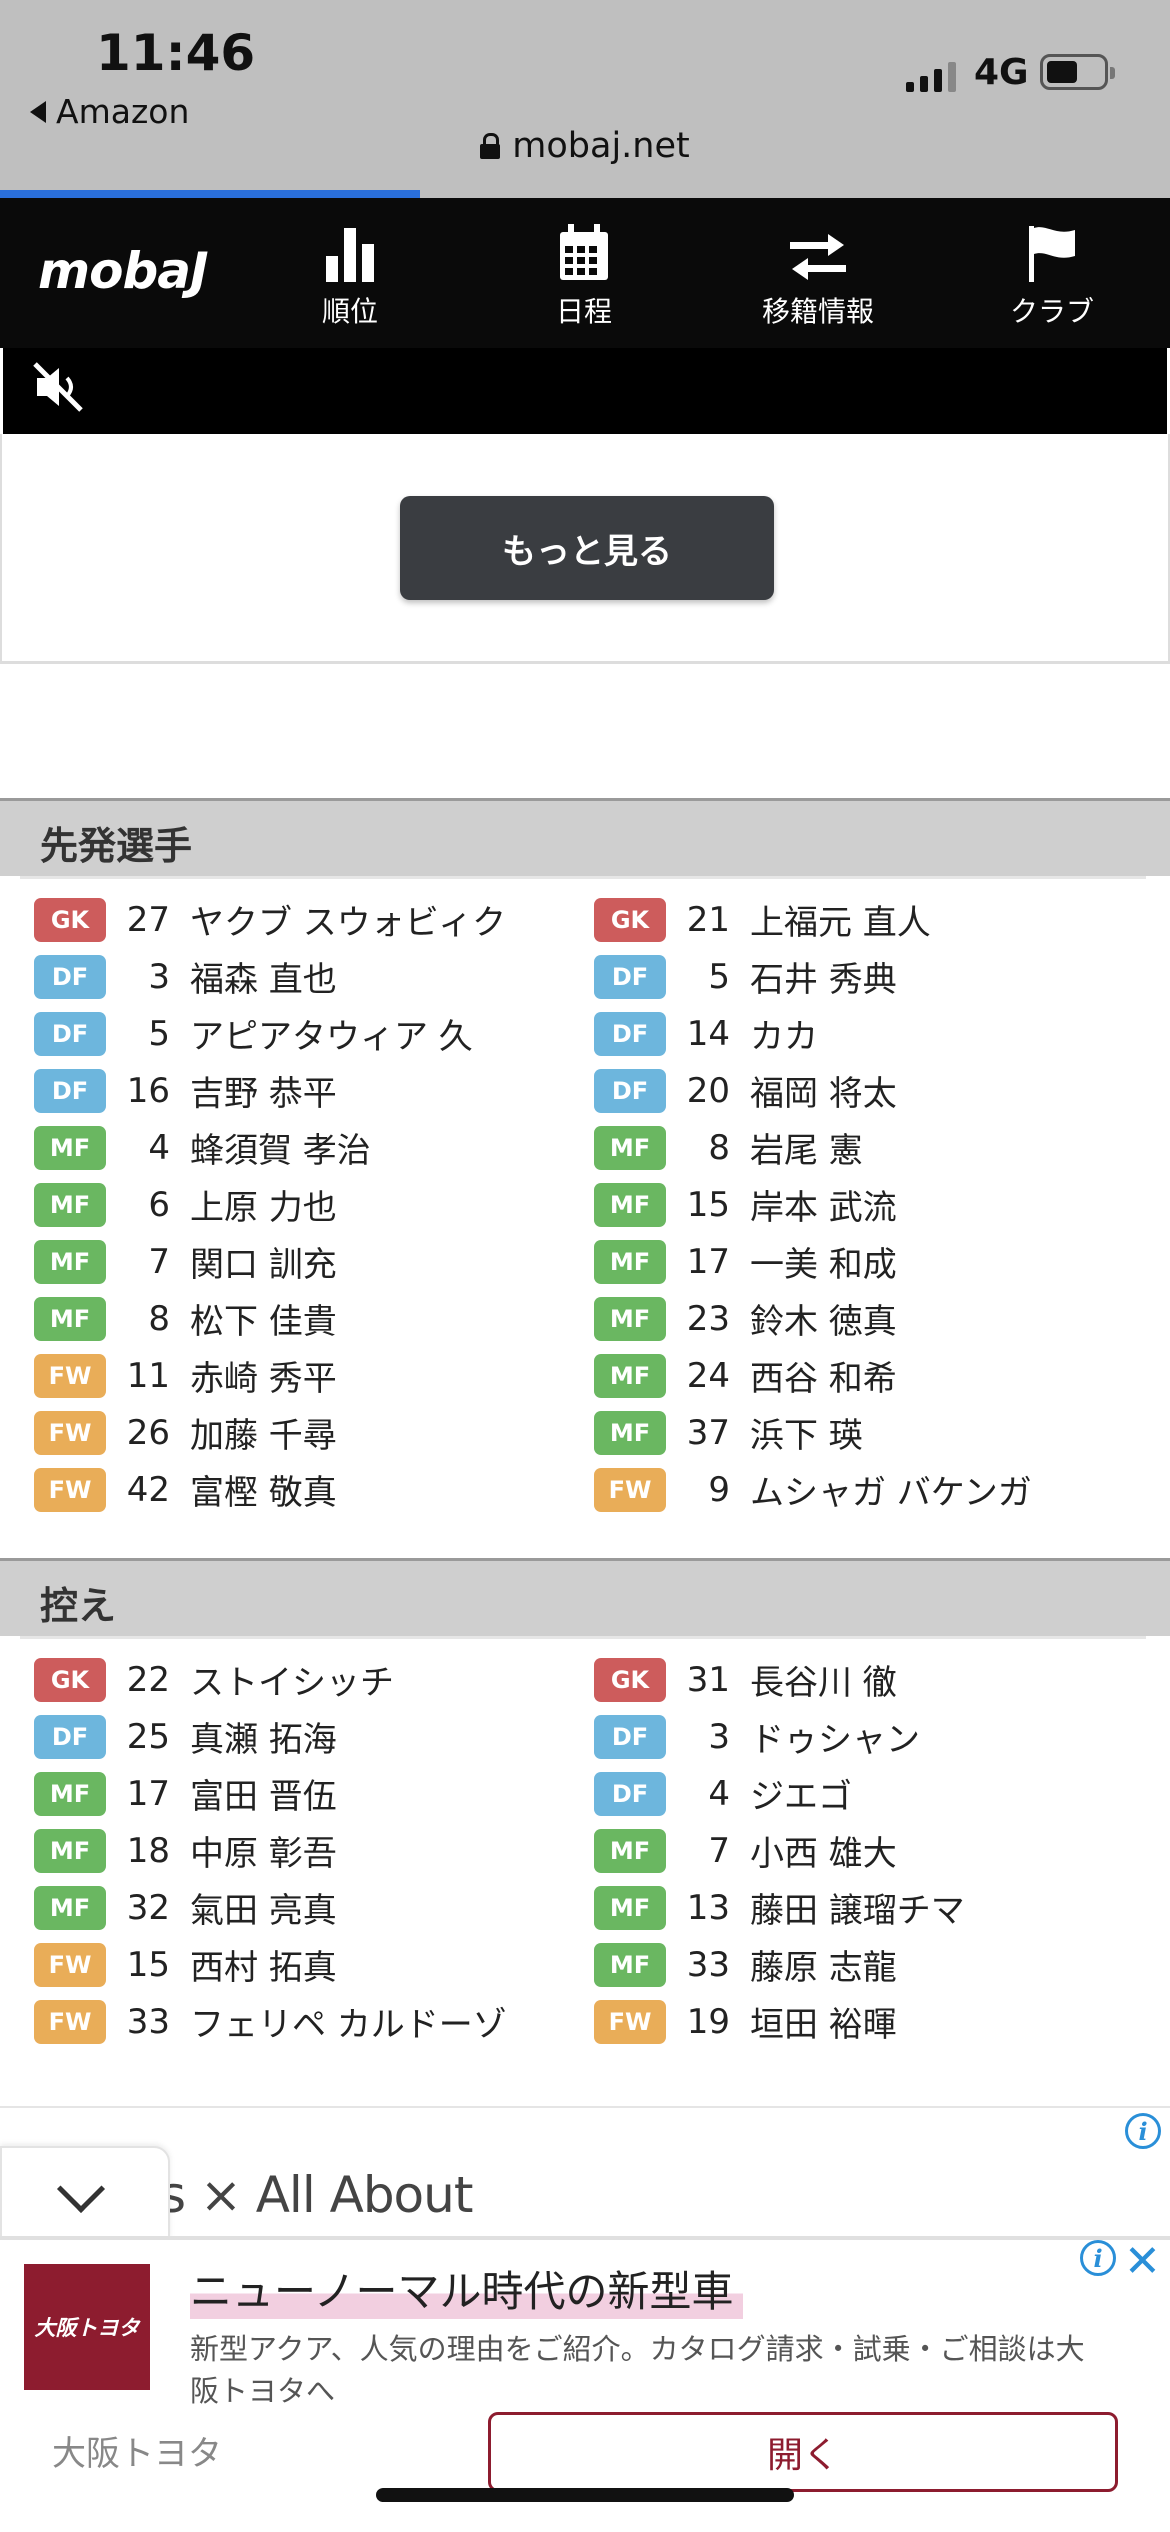 The height and width of the screenshot is (2532, 1170). I want to click on player-name: 上福元 直人, so click(840, 919).